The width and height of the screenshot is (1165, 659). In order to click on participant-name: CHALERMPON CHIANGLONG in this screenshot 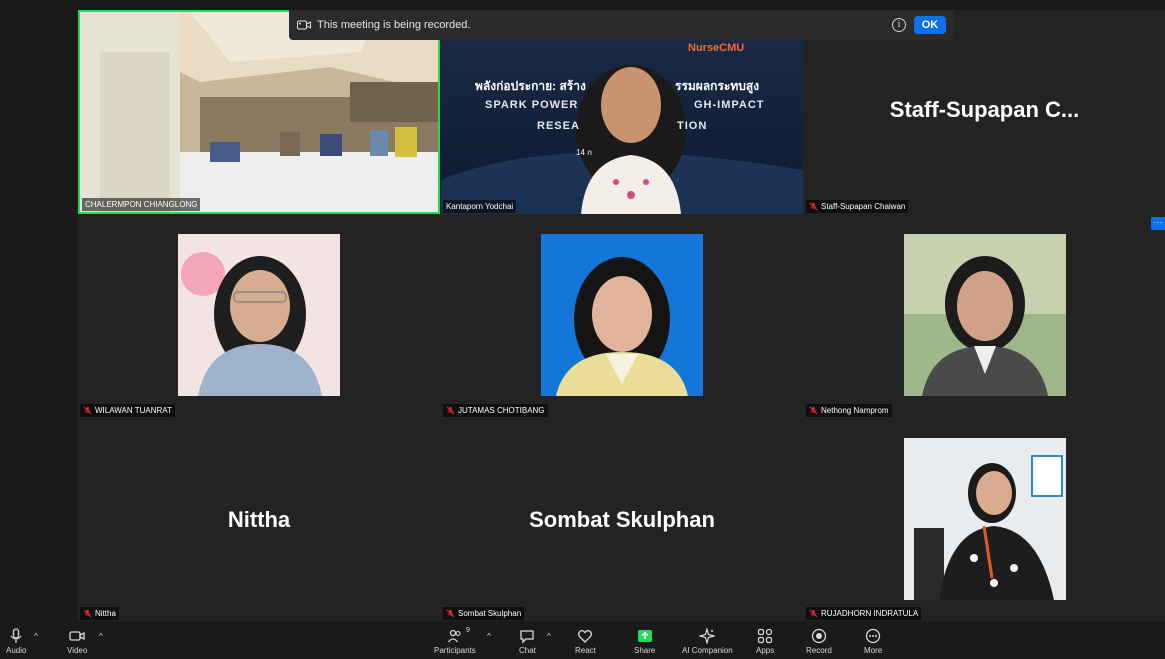, I will do `click(141, 204)`.